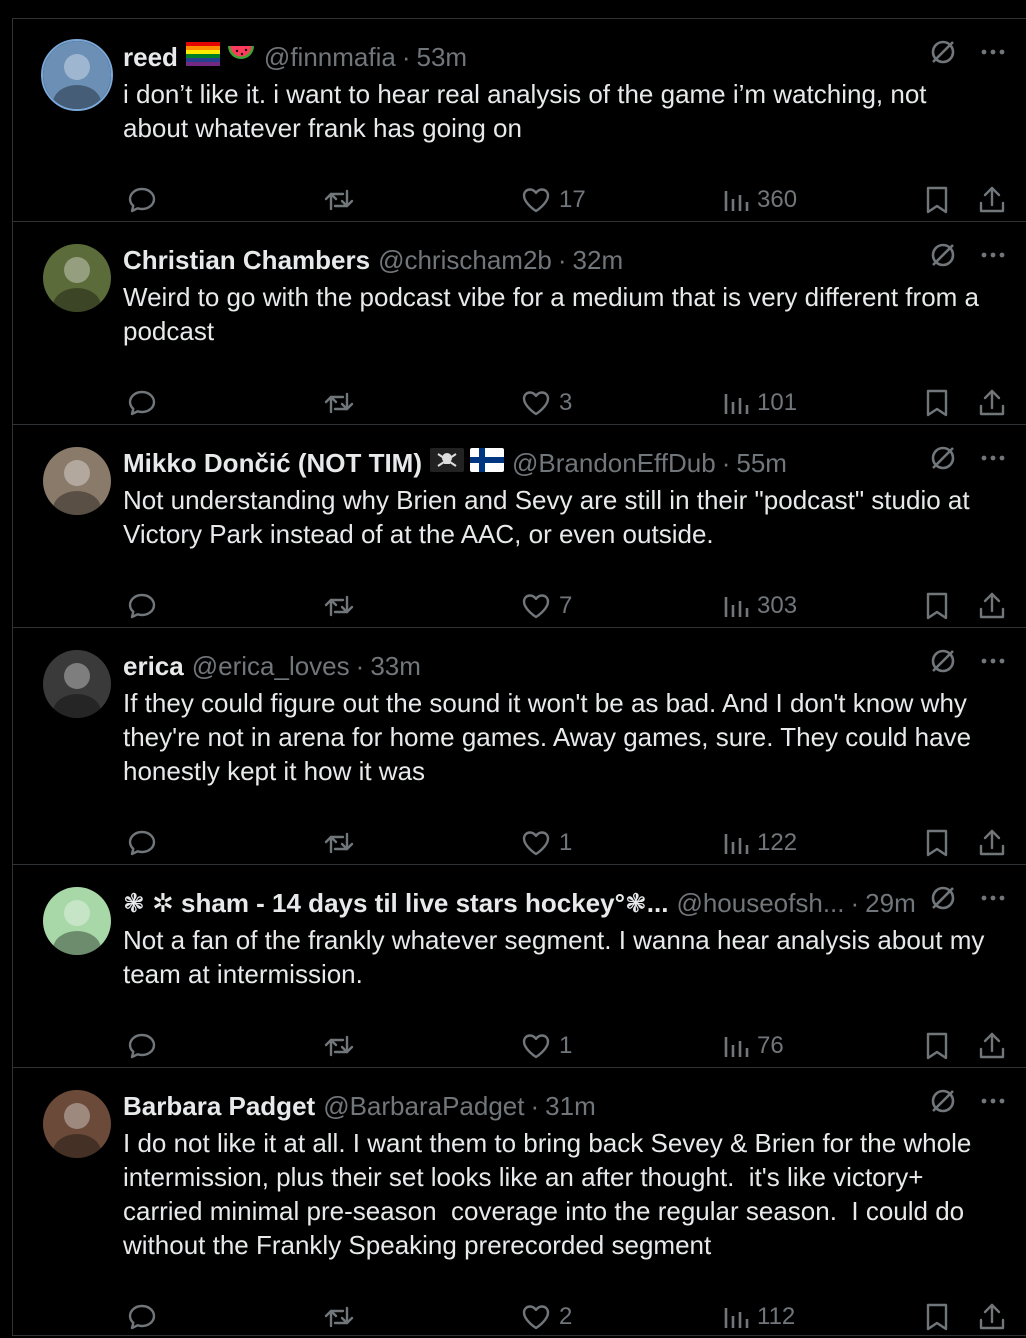 The image size is (1026, 1338). Describe the element at coordinates (614, 463) in the screenshot. I see `handle: @BrandonEffDub` at that location.